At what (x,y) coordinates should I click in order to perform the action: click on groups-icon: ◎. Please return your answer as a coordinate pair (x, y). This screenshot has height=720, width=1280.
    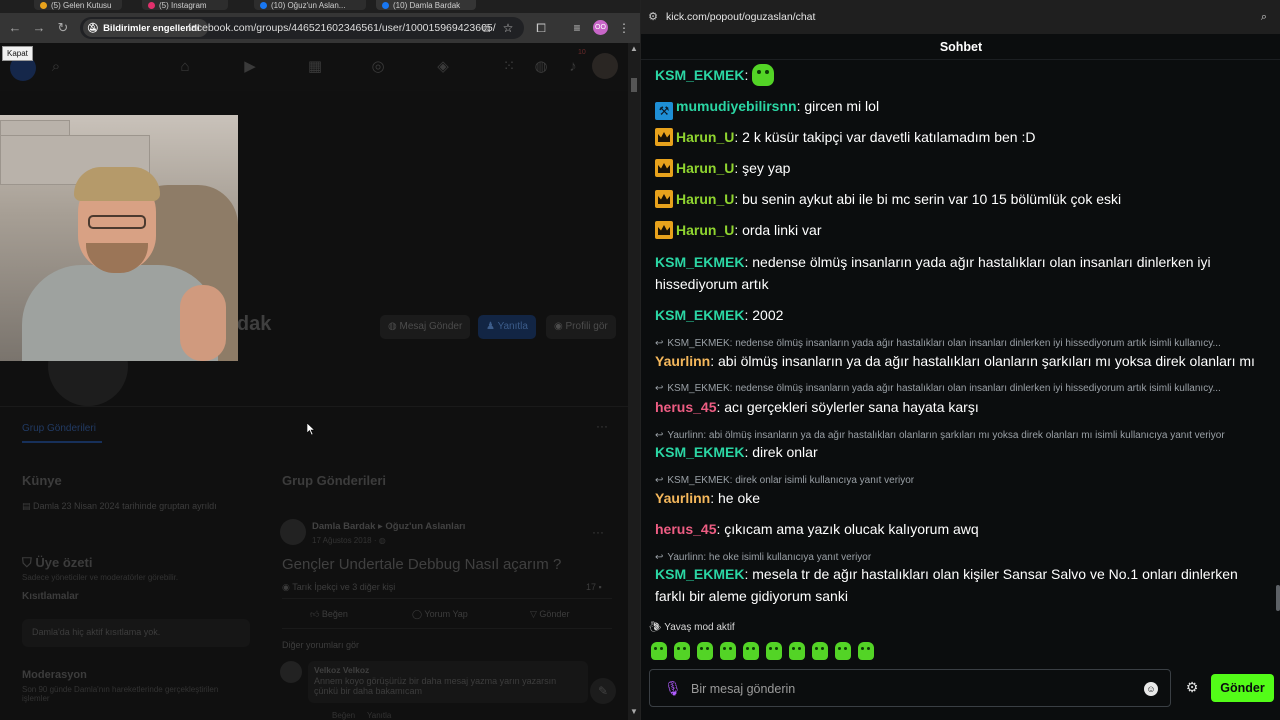
    Looking at the image, I should click on (378, 67).